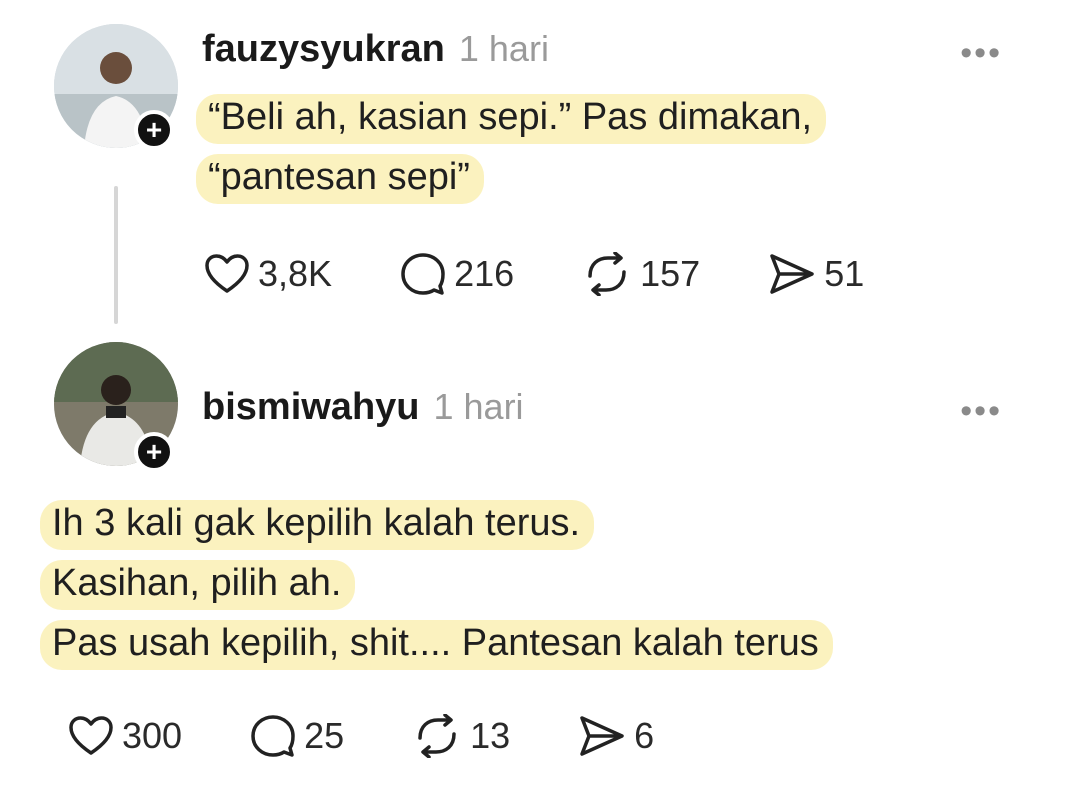 Image resolution: width=1080 pixels, height=798 pixels. I want to click on post-header: bismiwahyu 1 hari, so click(363, 407).